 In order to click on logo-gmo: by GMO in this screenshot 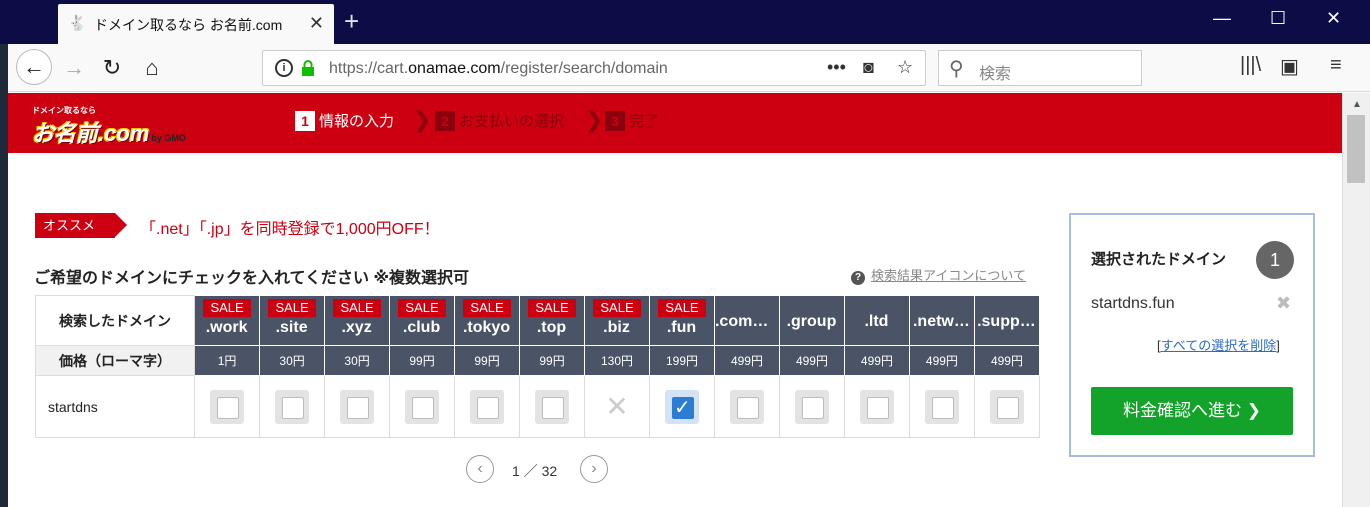, I will do `click(168, 138)`.